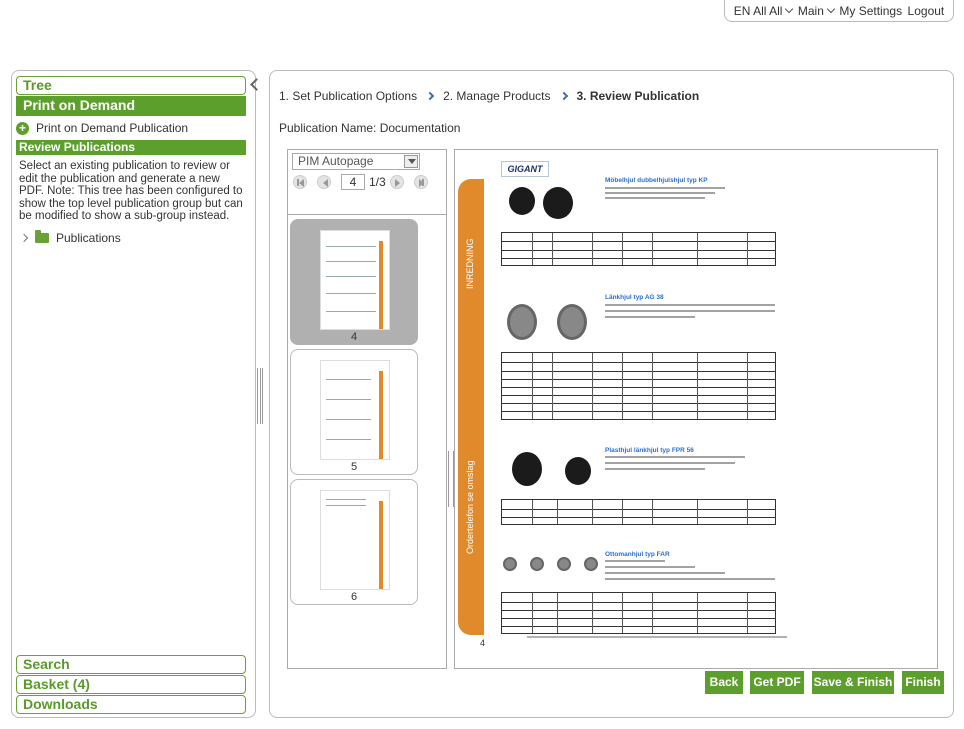 The image size is (964, 729). I want to click on step-1: 1. Set Publication Options, so click(348, 96).